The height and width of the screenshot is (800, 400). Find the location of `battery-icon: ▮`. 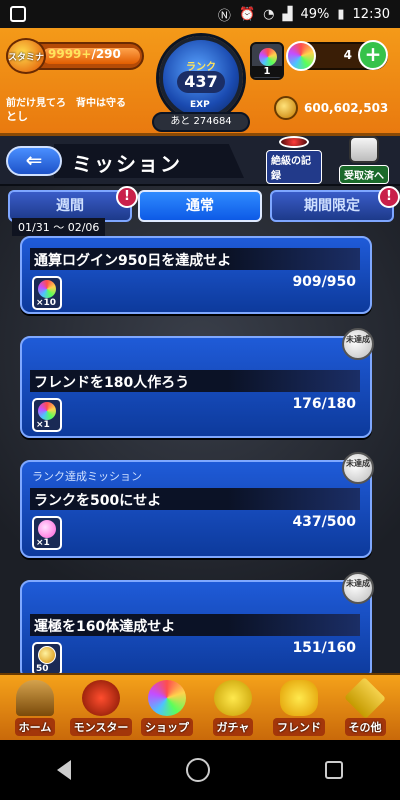

battery-icon: ▮ is located at coordinates (341, 14).